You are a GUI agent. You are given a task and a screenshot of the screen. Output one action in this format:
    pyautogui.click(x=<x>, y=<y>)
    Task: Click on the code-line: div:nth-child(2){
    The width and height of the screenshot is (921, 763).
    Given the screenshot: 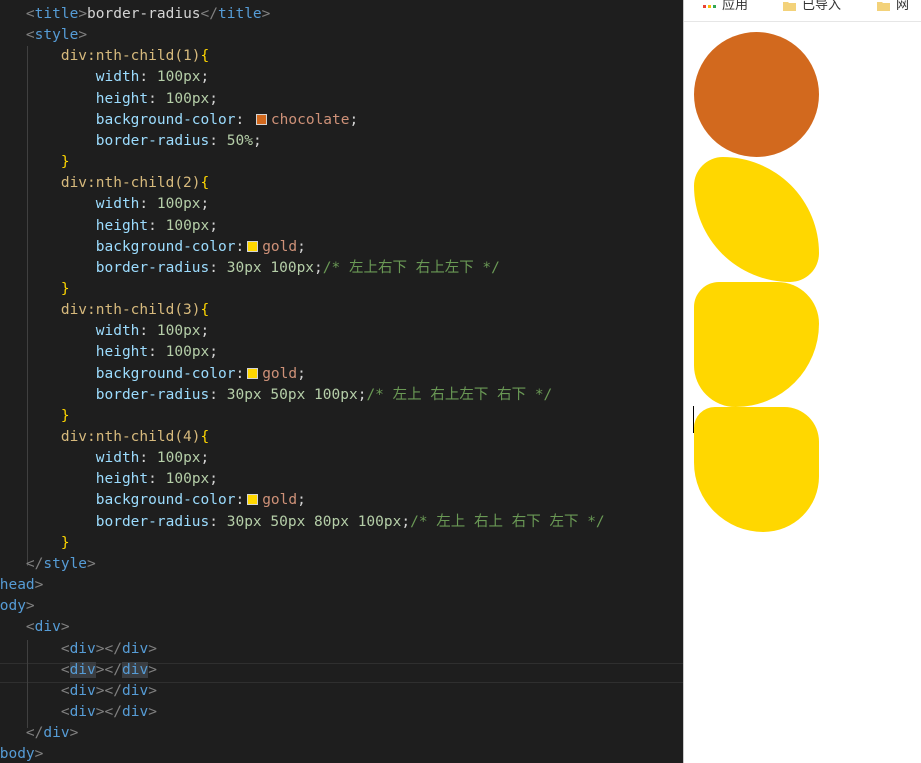 What is the action you would take?
    pyautogui.click(x=104, y=183)
    